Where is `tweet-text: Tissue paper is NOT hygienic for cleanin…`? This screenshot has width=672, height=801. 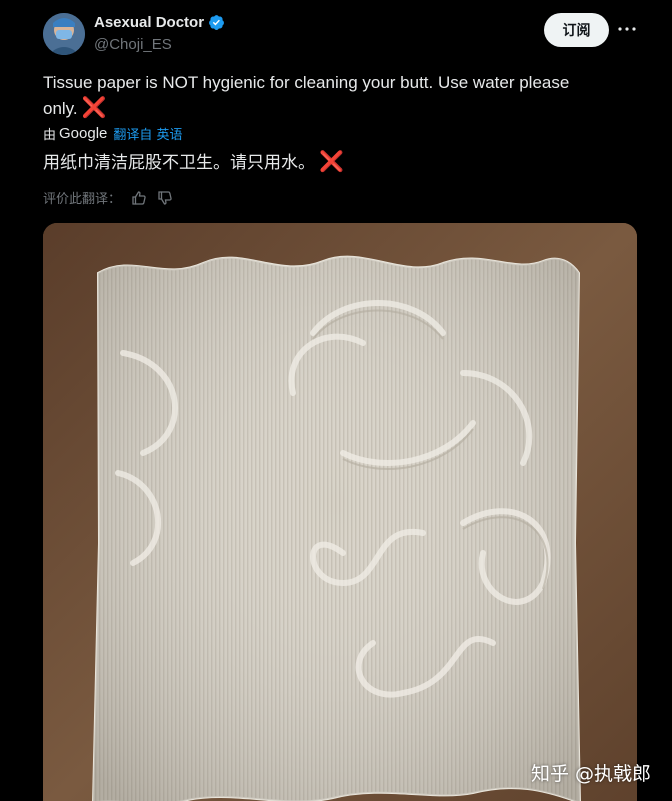
tweet-text: Tissue paper is NOT hygienic for cleanin… is located at coordinates (306, 95).